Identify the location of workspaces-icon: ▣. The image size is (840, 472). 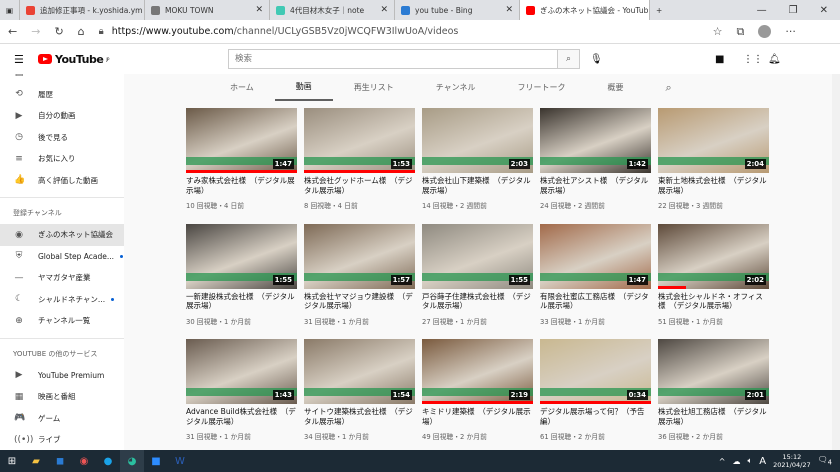
(10, 10).